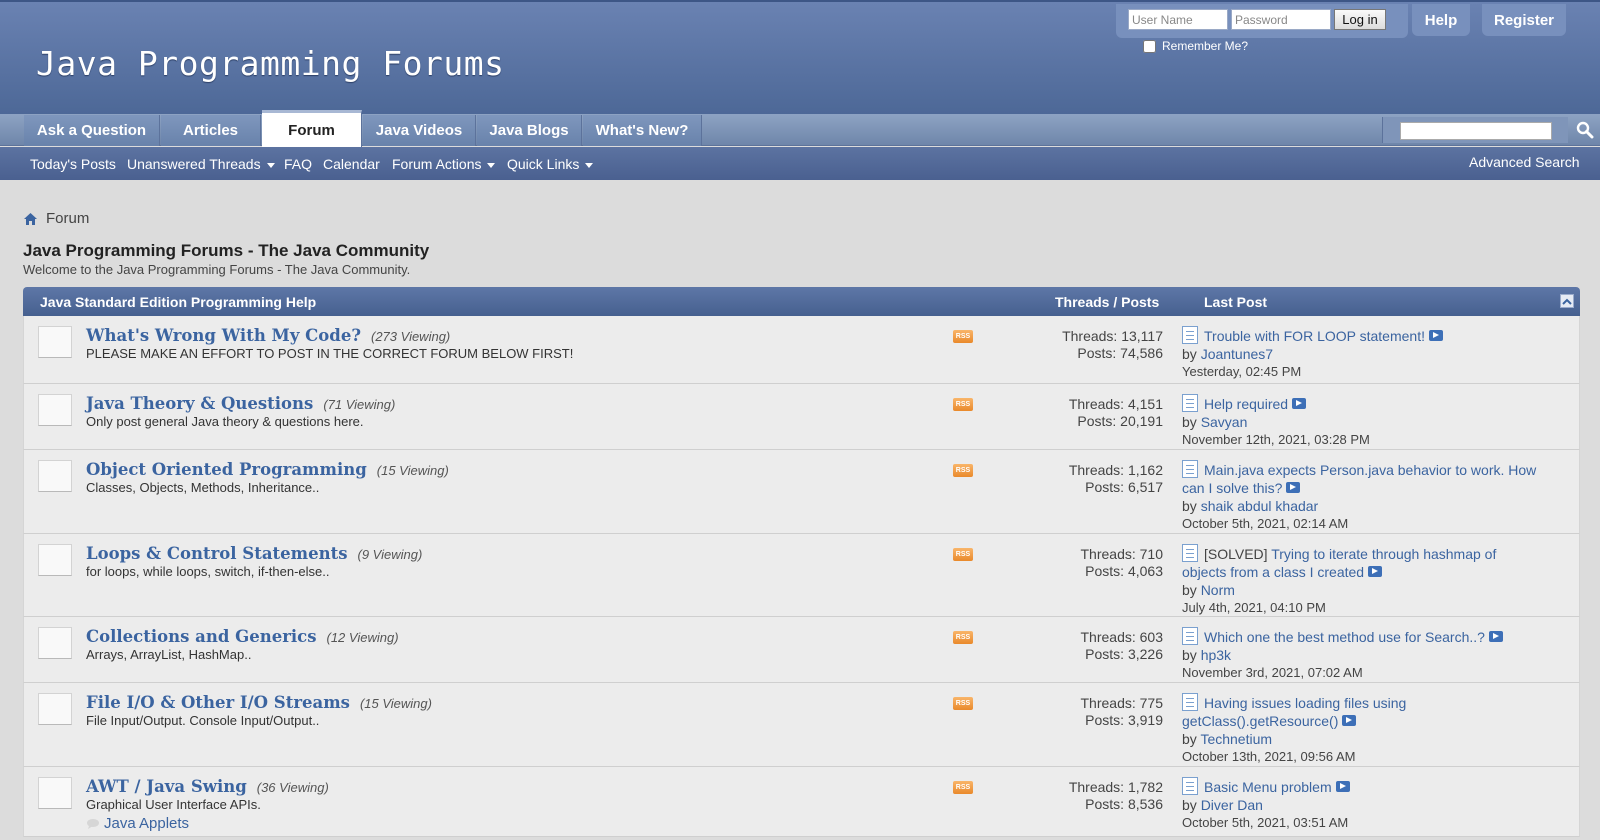 The width and height of the screenshot is (1600, 840). I want to click on last-post-user: Savyan, so click(1224, 422).